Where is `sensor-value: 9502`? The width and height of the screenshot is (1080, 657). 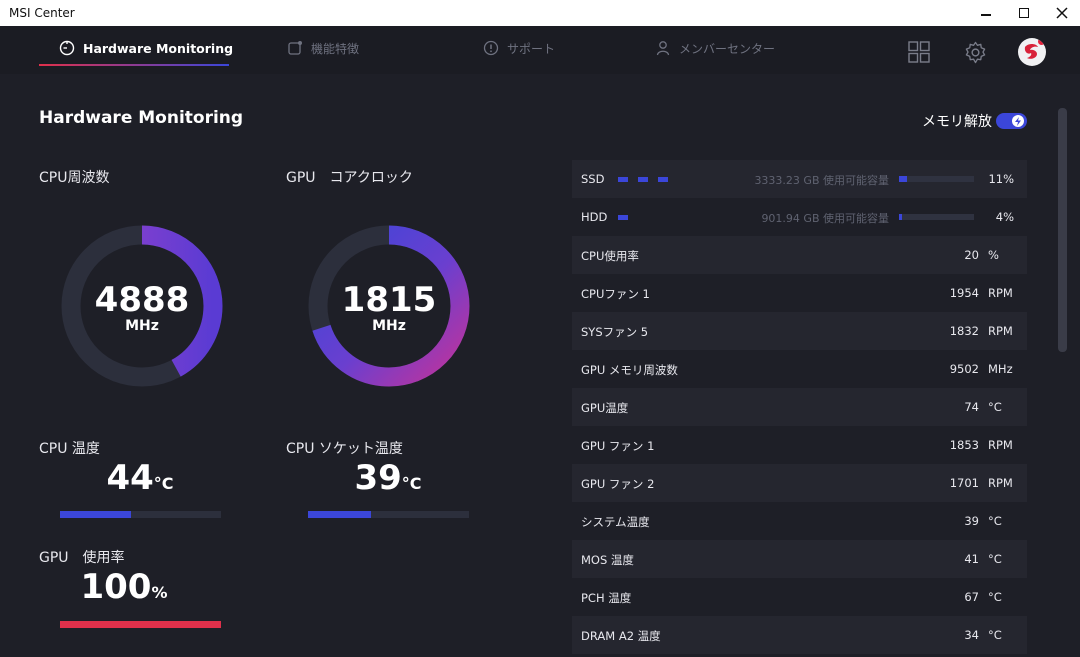
sensor-value: 9502 is located at coordinates (964, 369).